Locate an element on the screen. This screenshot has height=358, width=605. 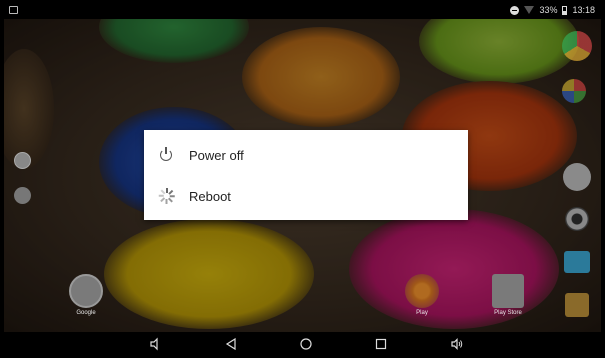
power-off-label: Power off is located at coordinates (216, 155).